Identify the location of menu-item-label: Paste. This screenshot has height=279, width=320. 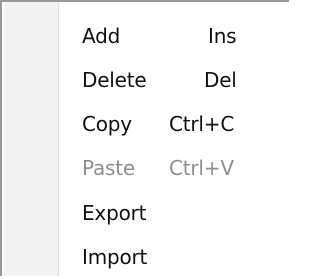
(108, 168).